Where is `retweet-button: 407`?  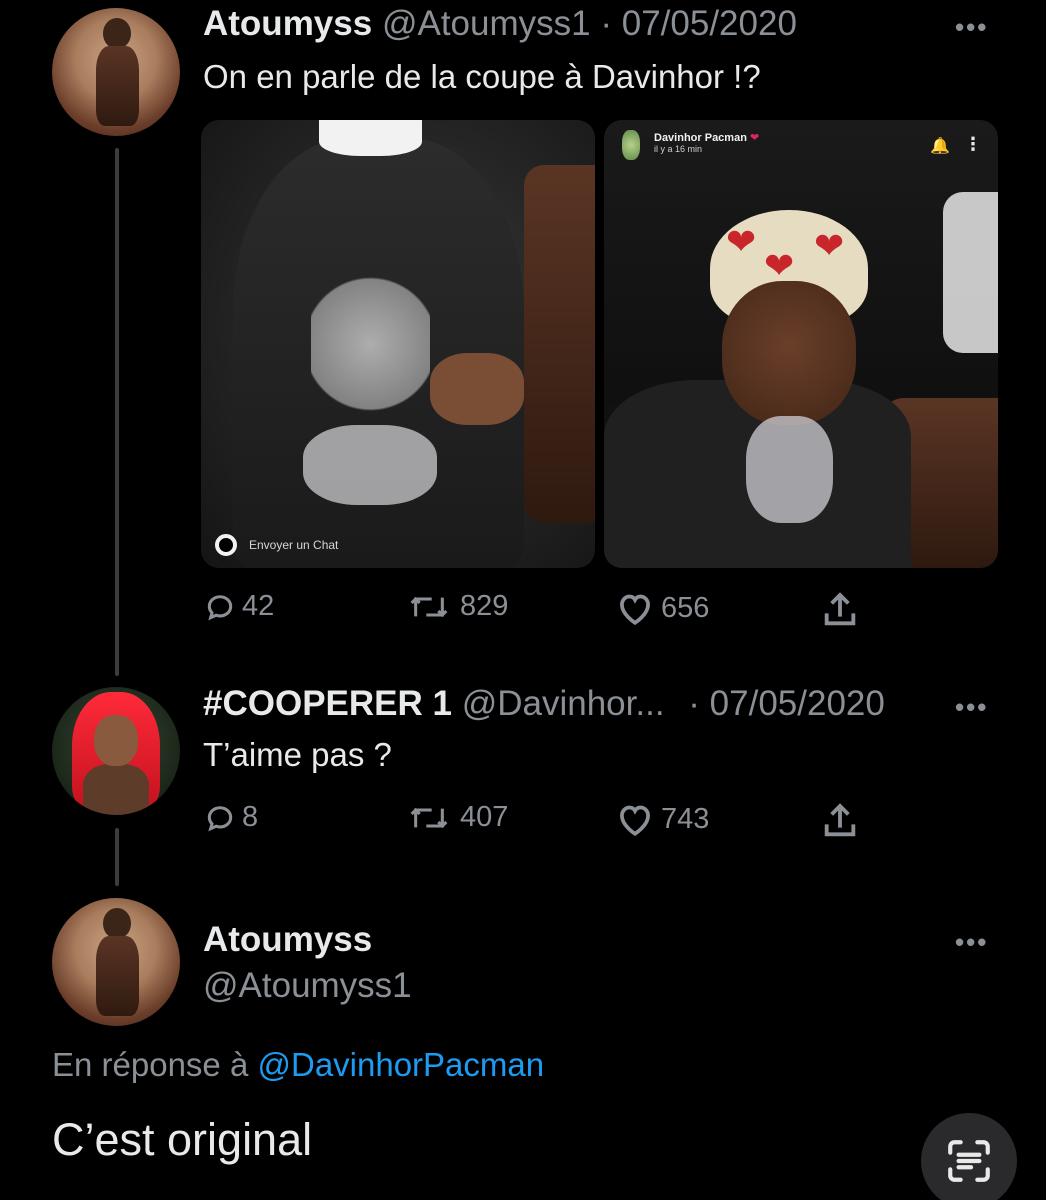 retweet-button: 407 is located at coordinates (456, 817).